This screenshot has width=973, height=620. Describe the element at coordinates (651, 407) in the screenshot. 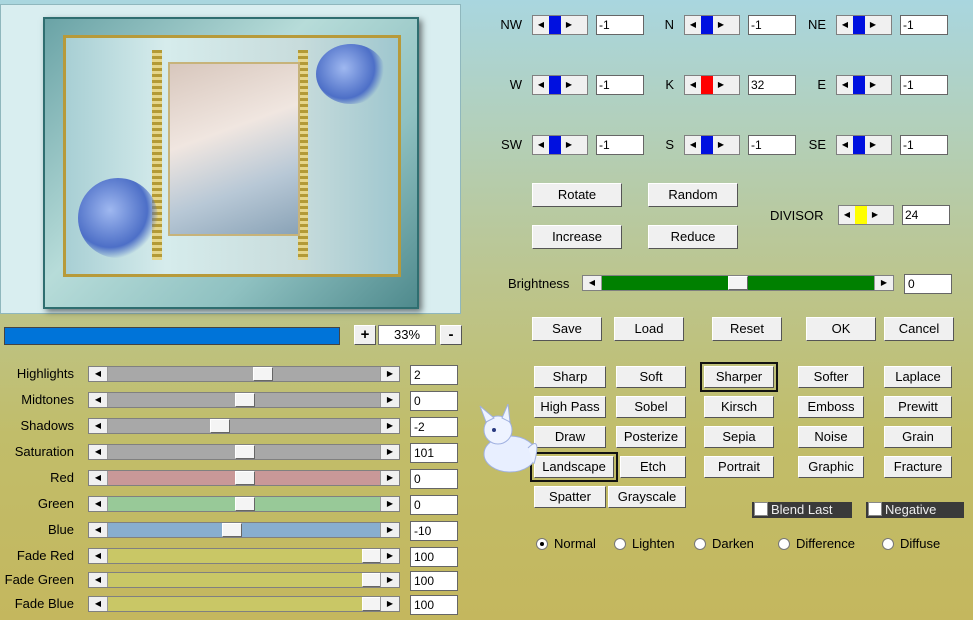

I see `filter-button: Sobel` at that location.